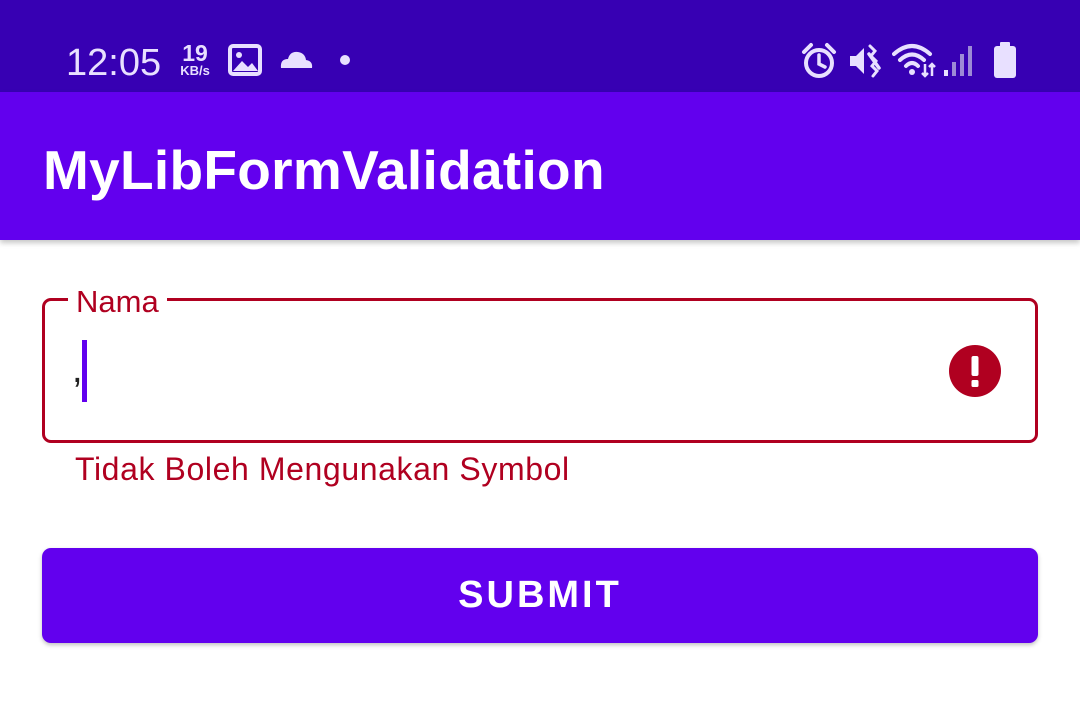  Describe the element at coordinates (117, 302) in the screenshot. I see `name-field-label: Nama` at that location.